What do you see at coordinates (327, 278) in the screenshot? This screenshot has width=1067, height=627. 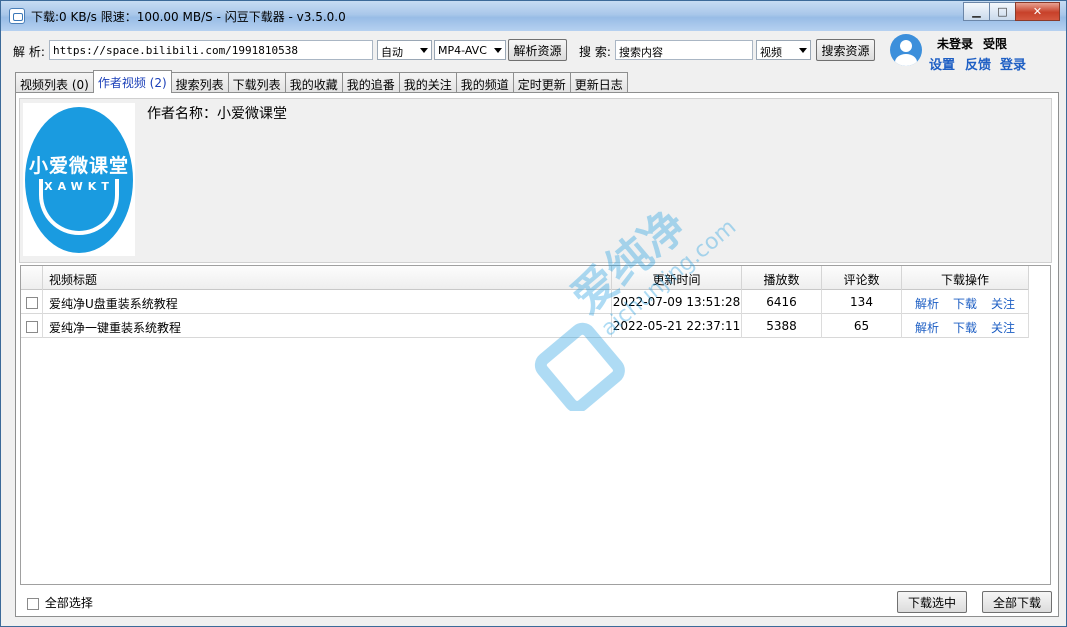 I see `header-title: 视频标题` at bounding box center [327, 278].